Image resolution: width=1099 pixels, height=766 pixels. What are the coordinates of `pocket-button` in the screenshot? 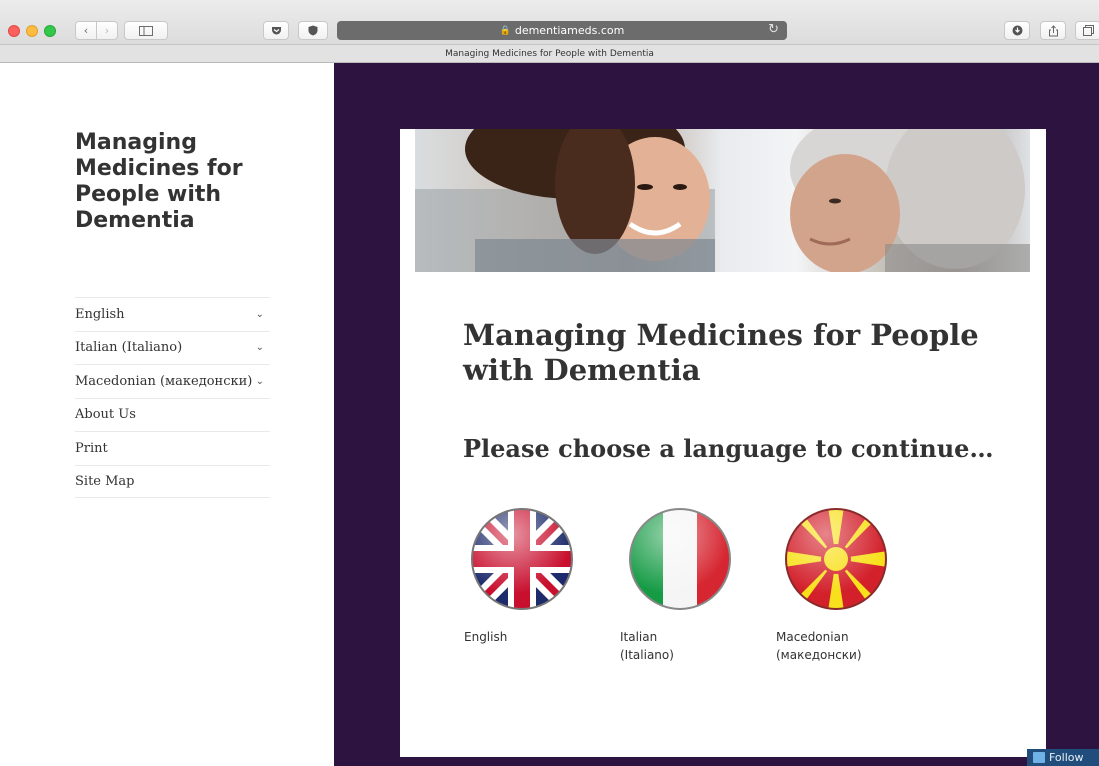 It's located at (276, 30).